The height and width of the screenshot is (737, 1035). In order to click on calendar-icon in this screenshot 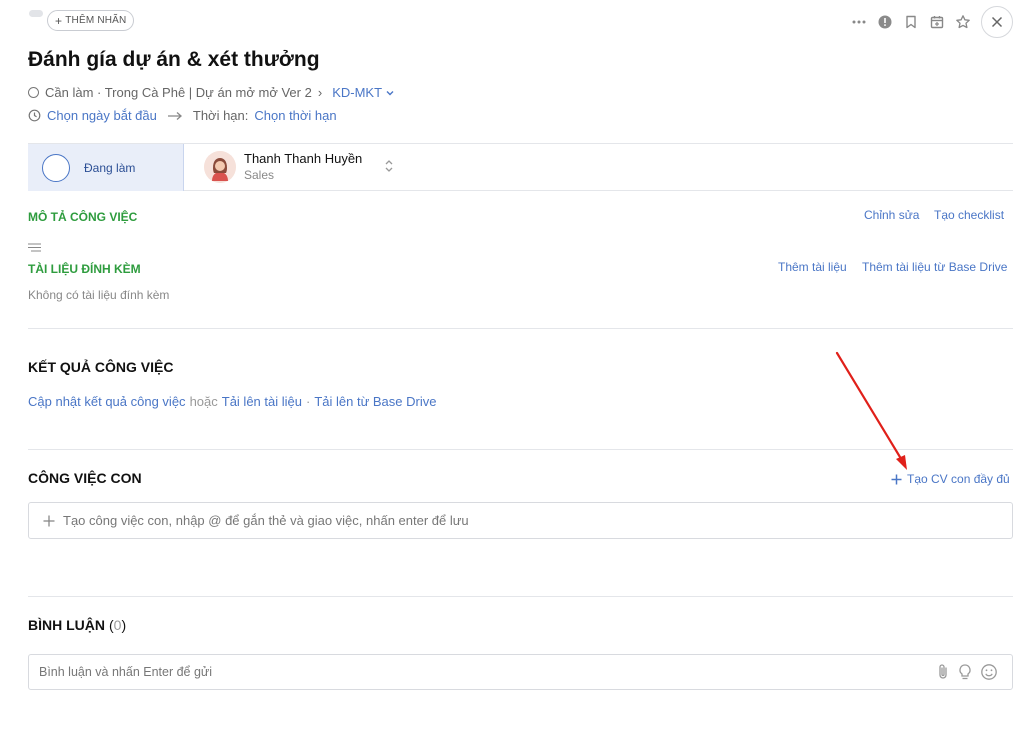, I will do `click(937, 22)`.